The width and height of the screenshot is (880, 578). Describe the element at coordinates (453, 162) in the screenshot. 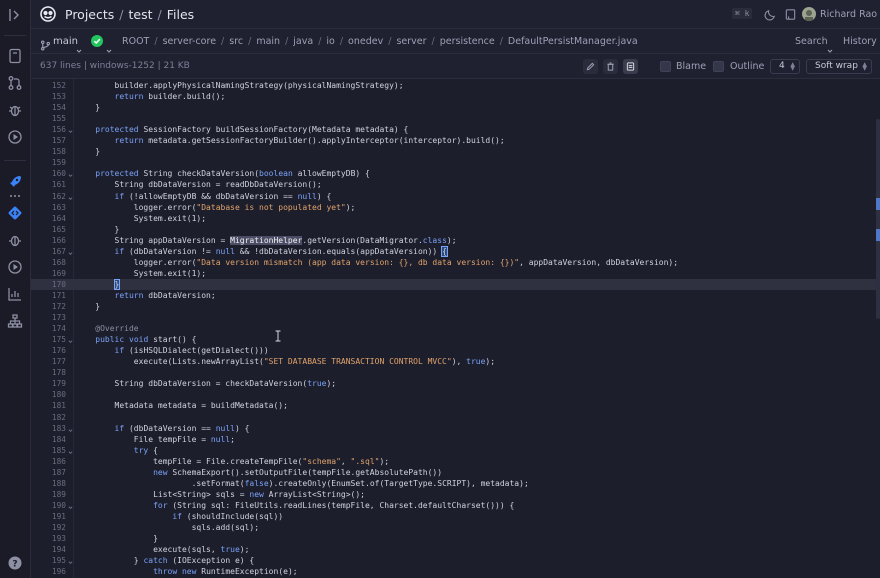

I see `code-line: 159` at that location.